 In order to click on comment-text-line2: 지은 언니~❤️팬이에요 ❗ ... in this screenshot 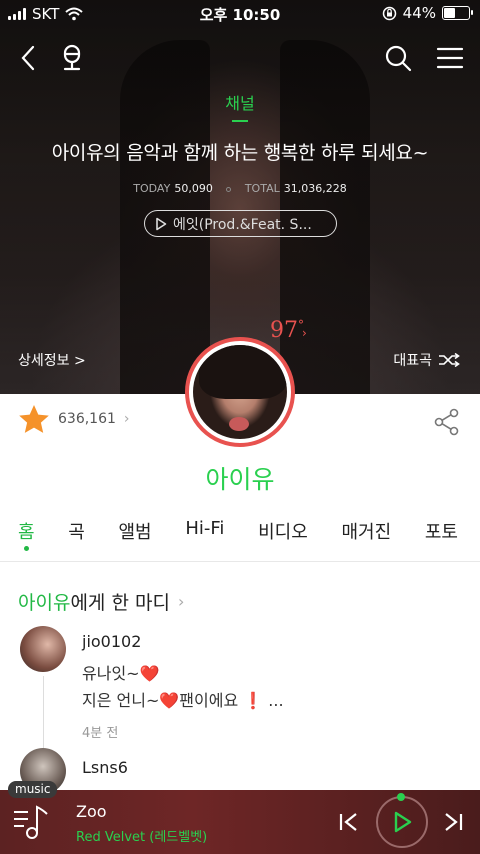, I will do `click(183, 700)`.